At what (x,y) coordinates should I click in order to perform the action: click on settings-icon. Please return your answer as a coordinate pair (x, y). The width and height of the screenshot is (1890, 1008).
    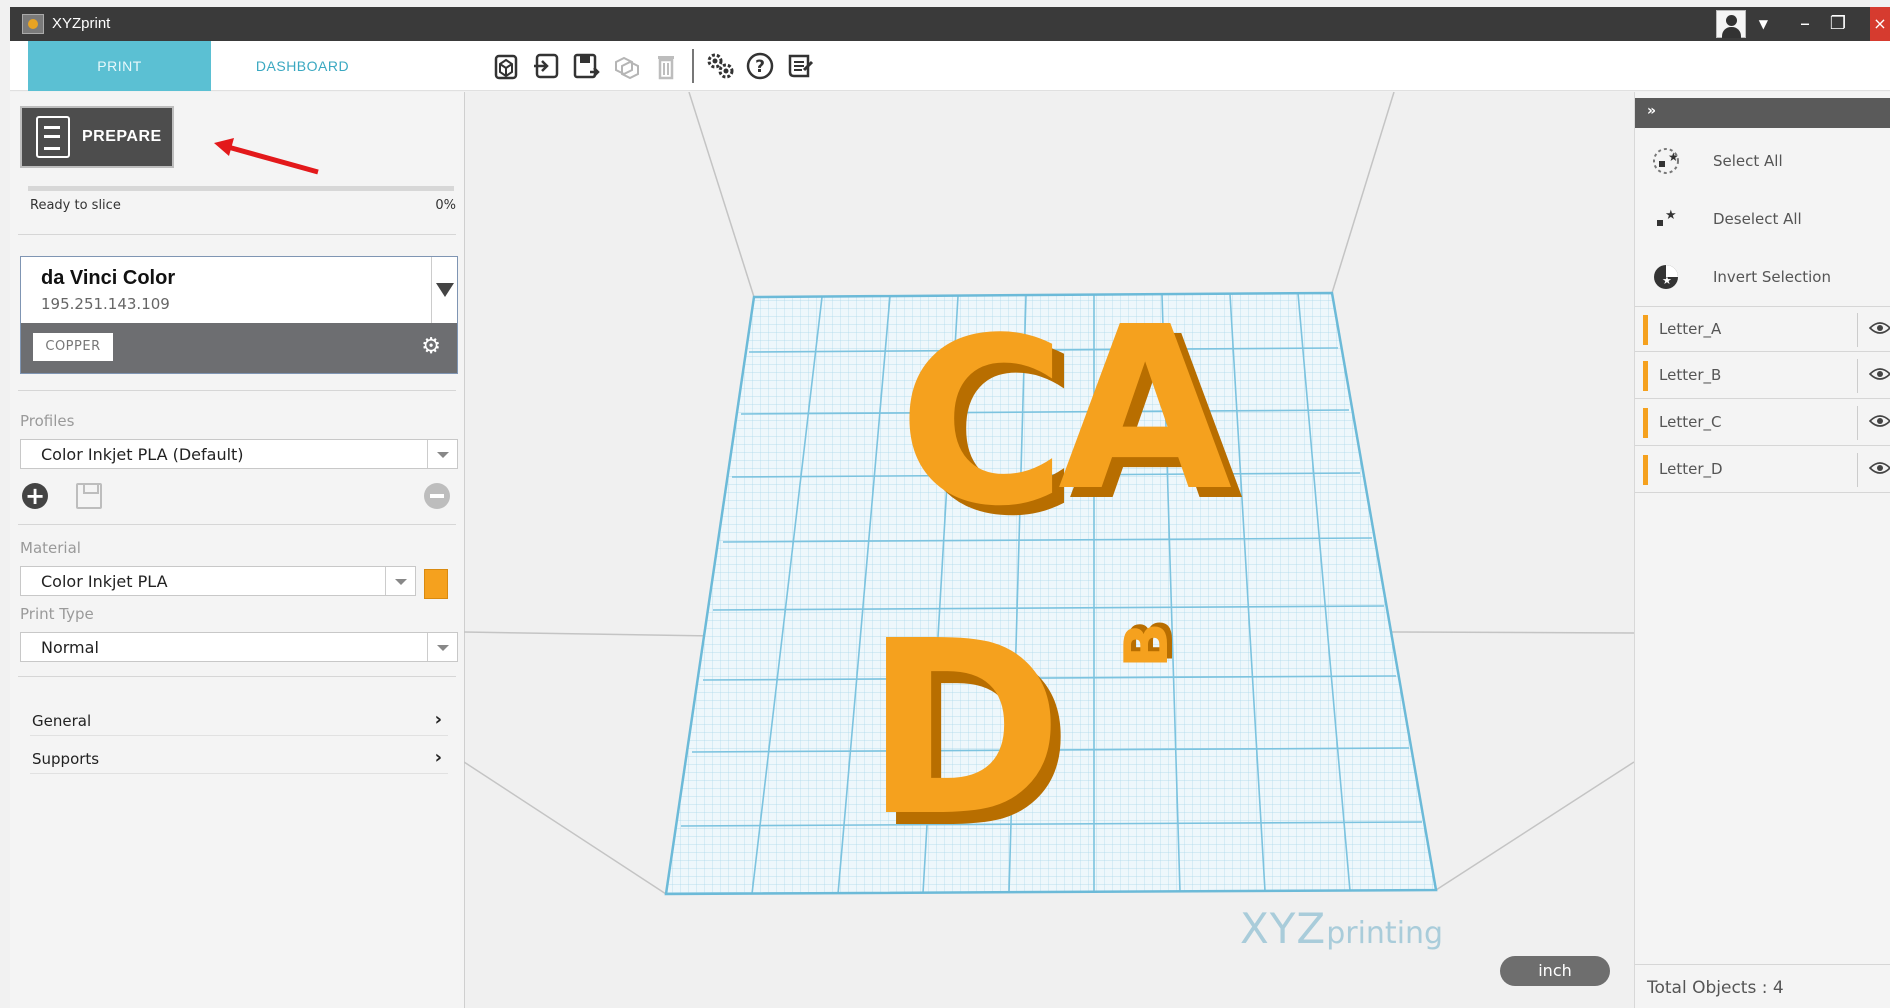
    Looking at the image, I should click on (720, 66).